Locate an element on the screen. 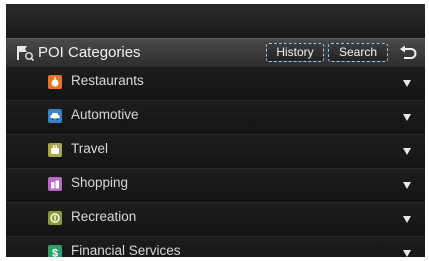  category-row-travel: Travel is located at coordinates (215, 152).